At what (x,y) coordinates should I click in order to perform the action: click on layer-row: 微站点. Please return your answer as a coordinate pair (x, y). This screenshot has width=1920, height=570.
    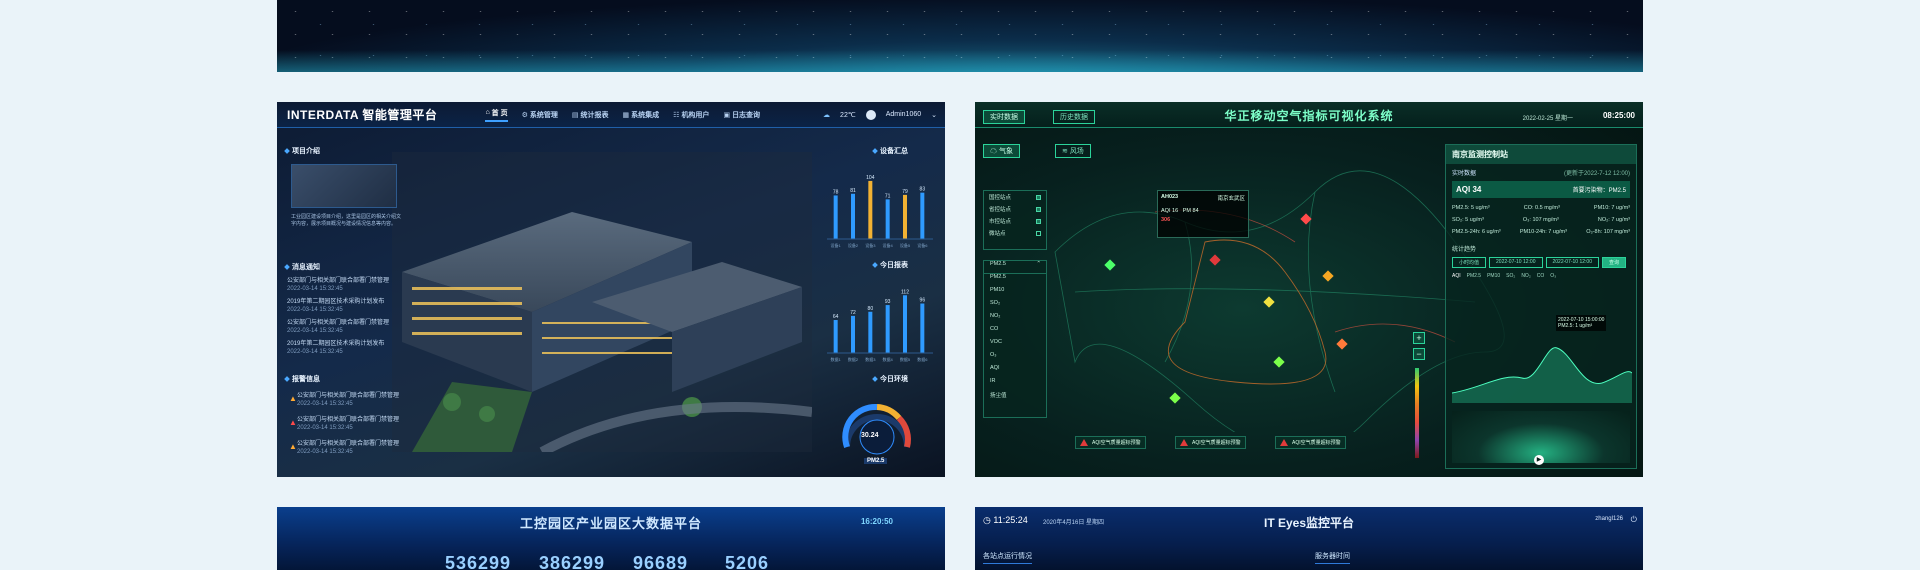
    Looking at the image, I should click on (1015, 233).